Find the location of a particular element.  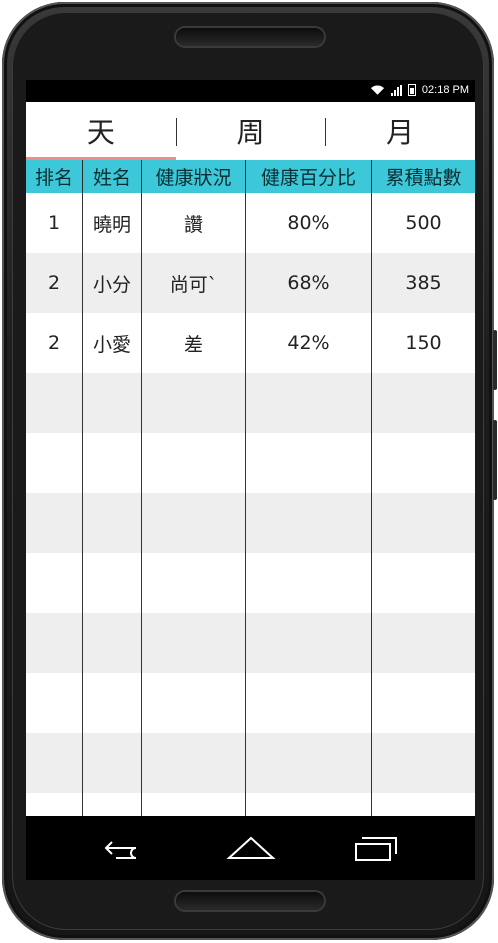

cell-name: 小分 is located at coordinates (111, 283).